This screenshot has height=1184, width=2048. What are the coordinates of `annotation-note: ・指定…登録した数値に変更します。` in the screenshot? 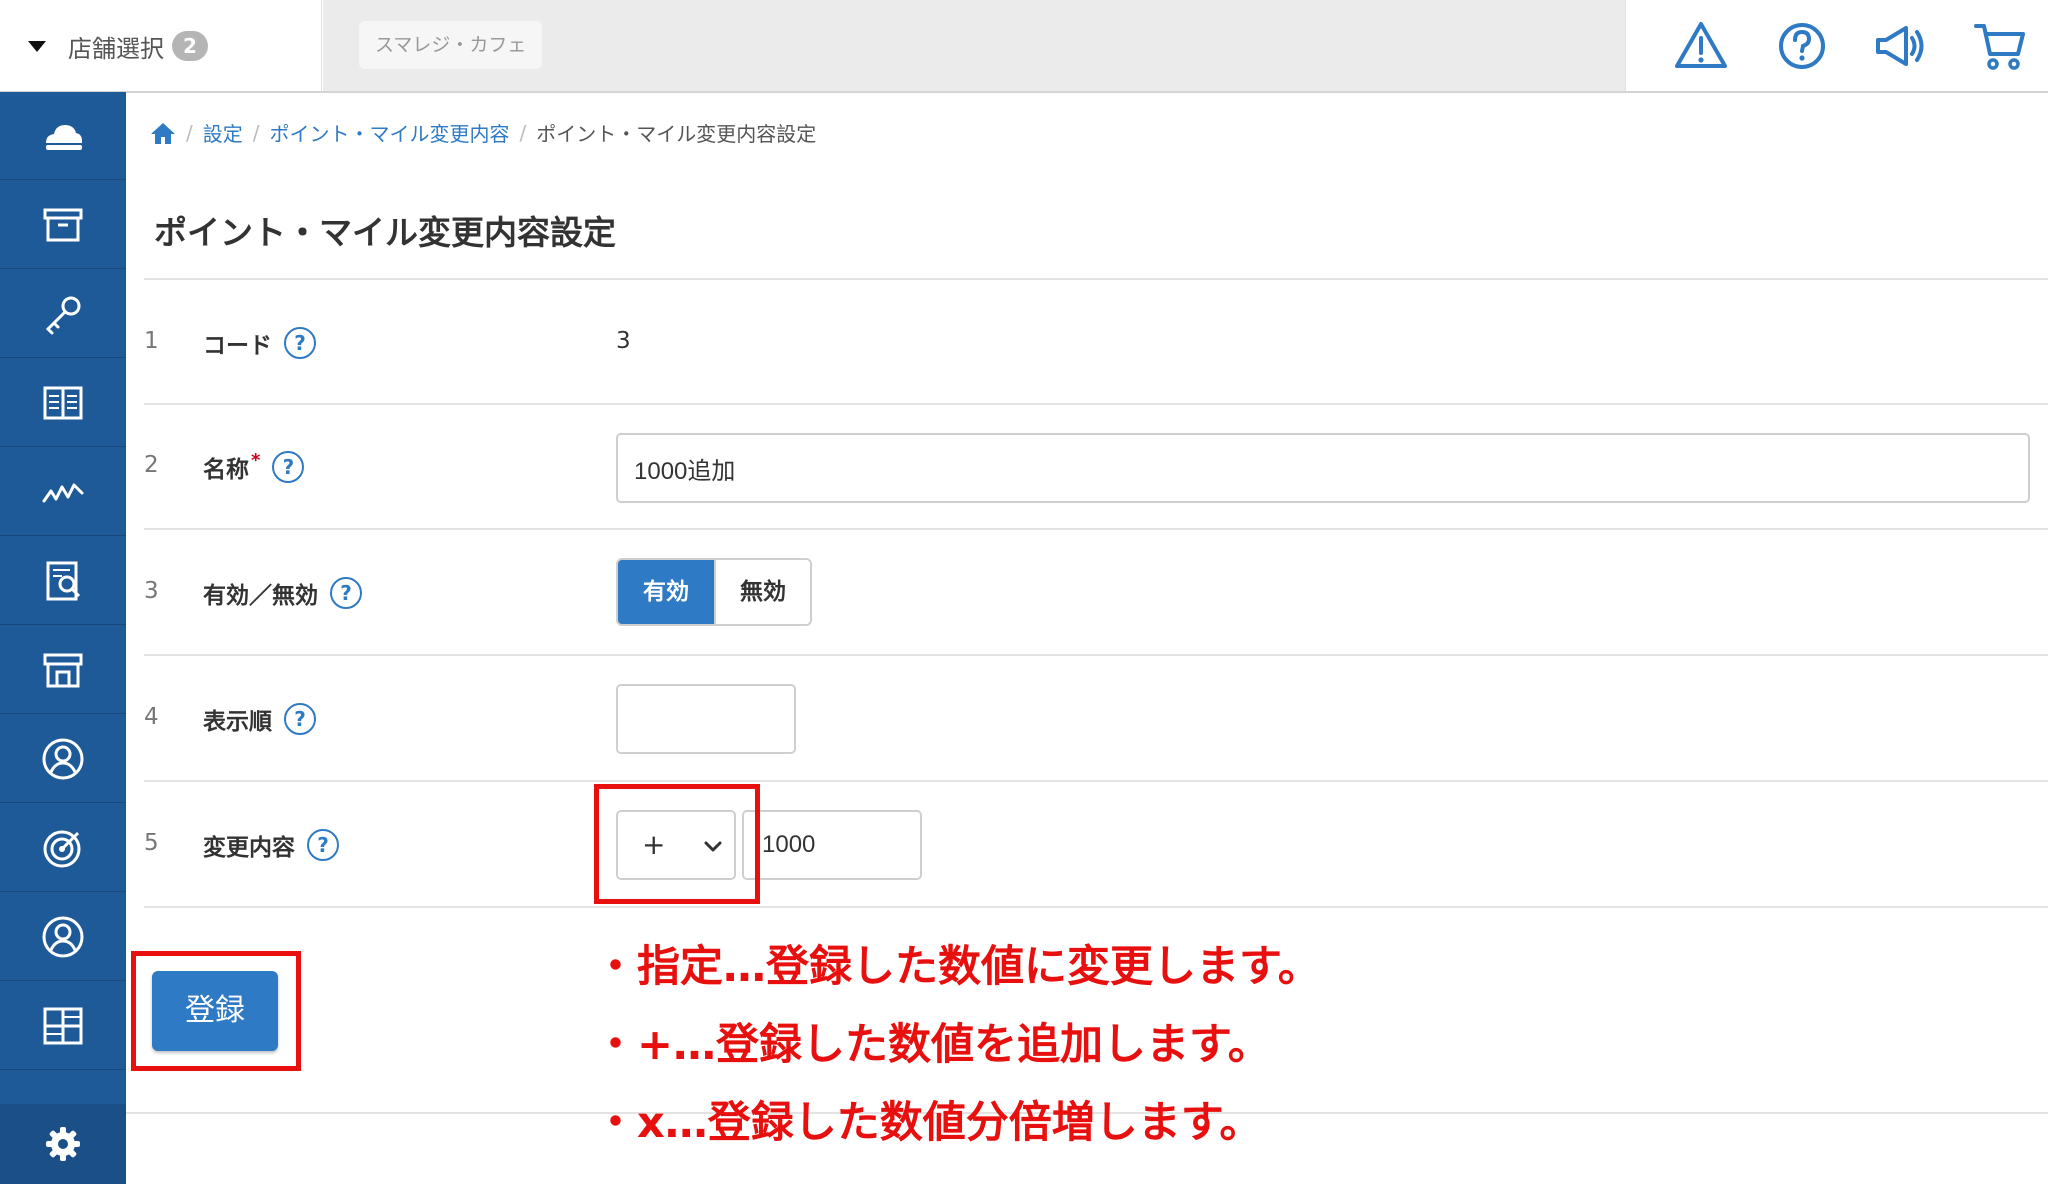 It's located at (957, 967).